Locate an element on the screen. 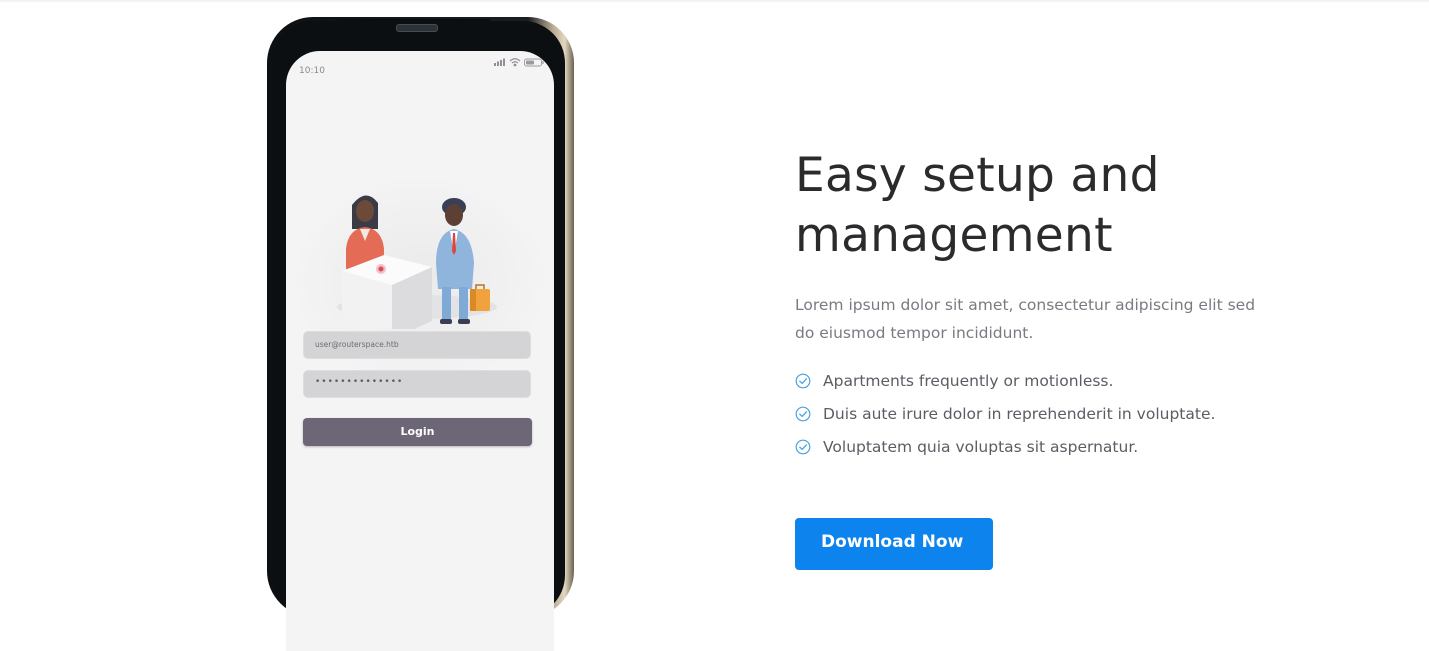 The height and width of the screenshot is (651, 1429). speaker-grille is located at coordinates (417, 28).